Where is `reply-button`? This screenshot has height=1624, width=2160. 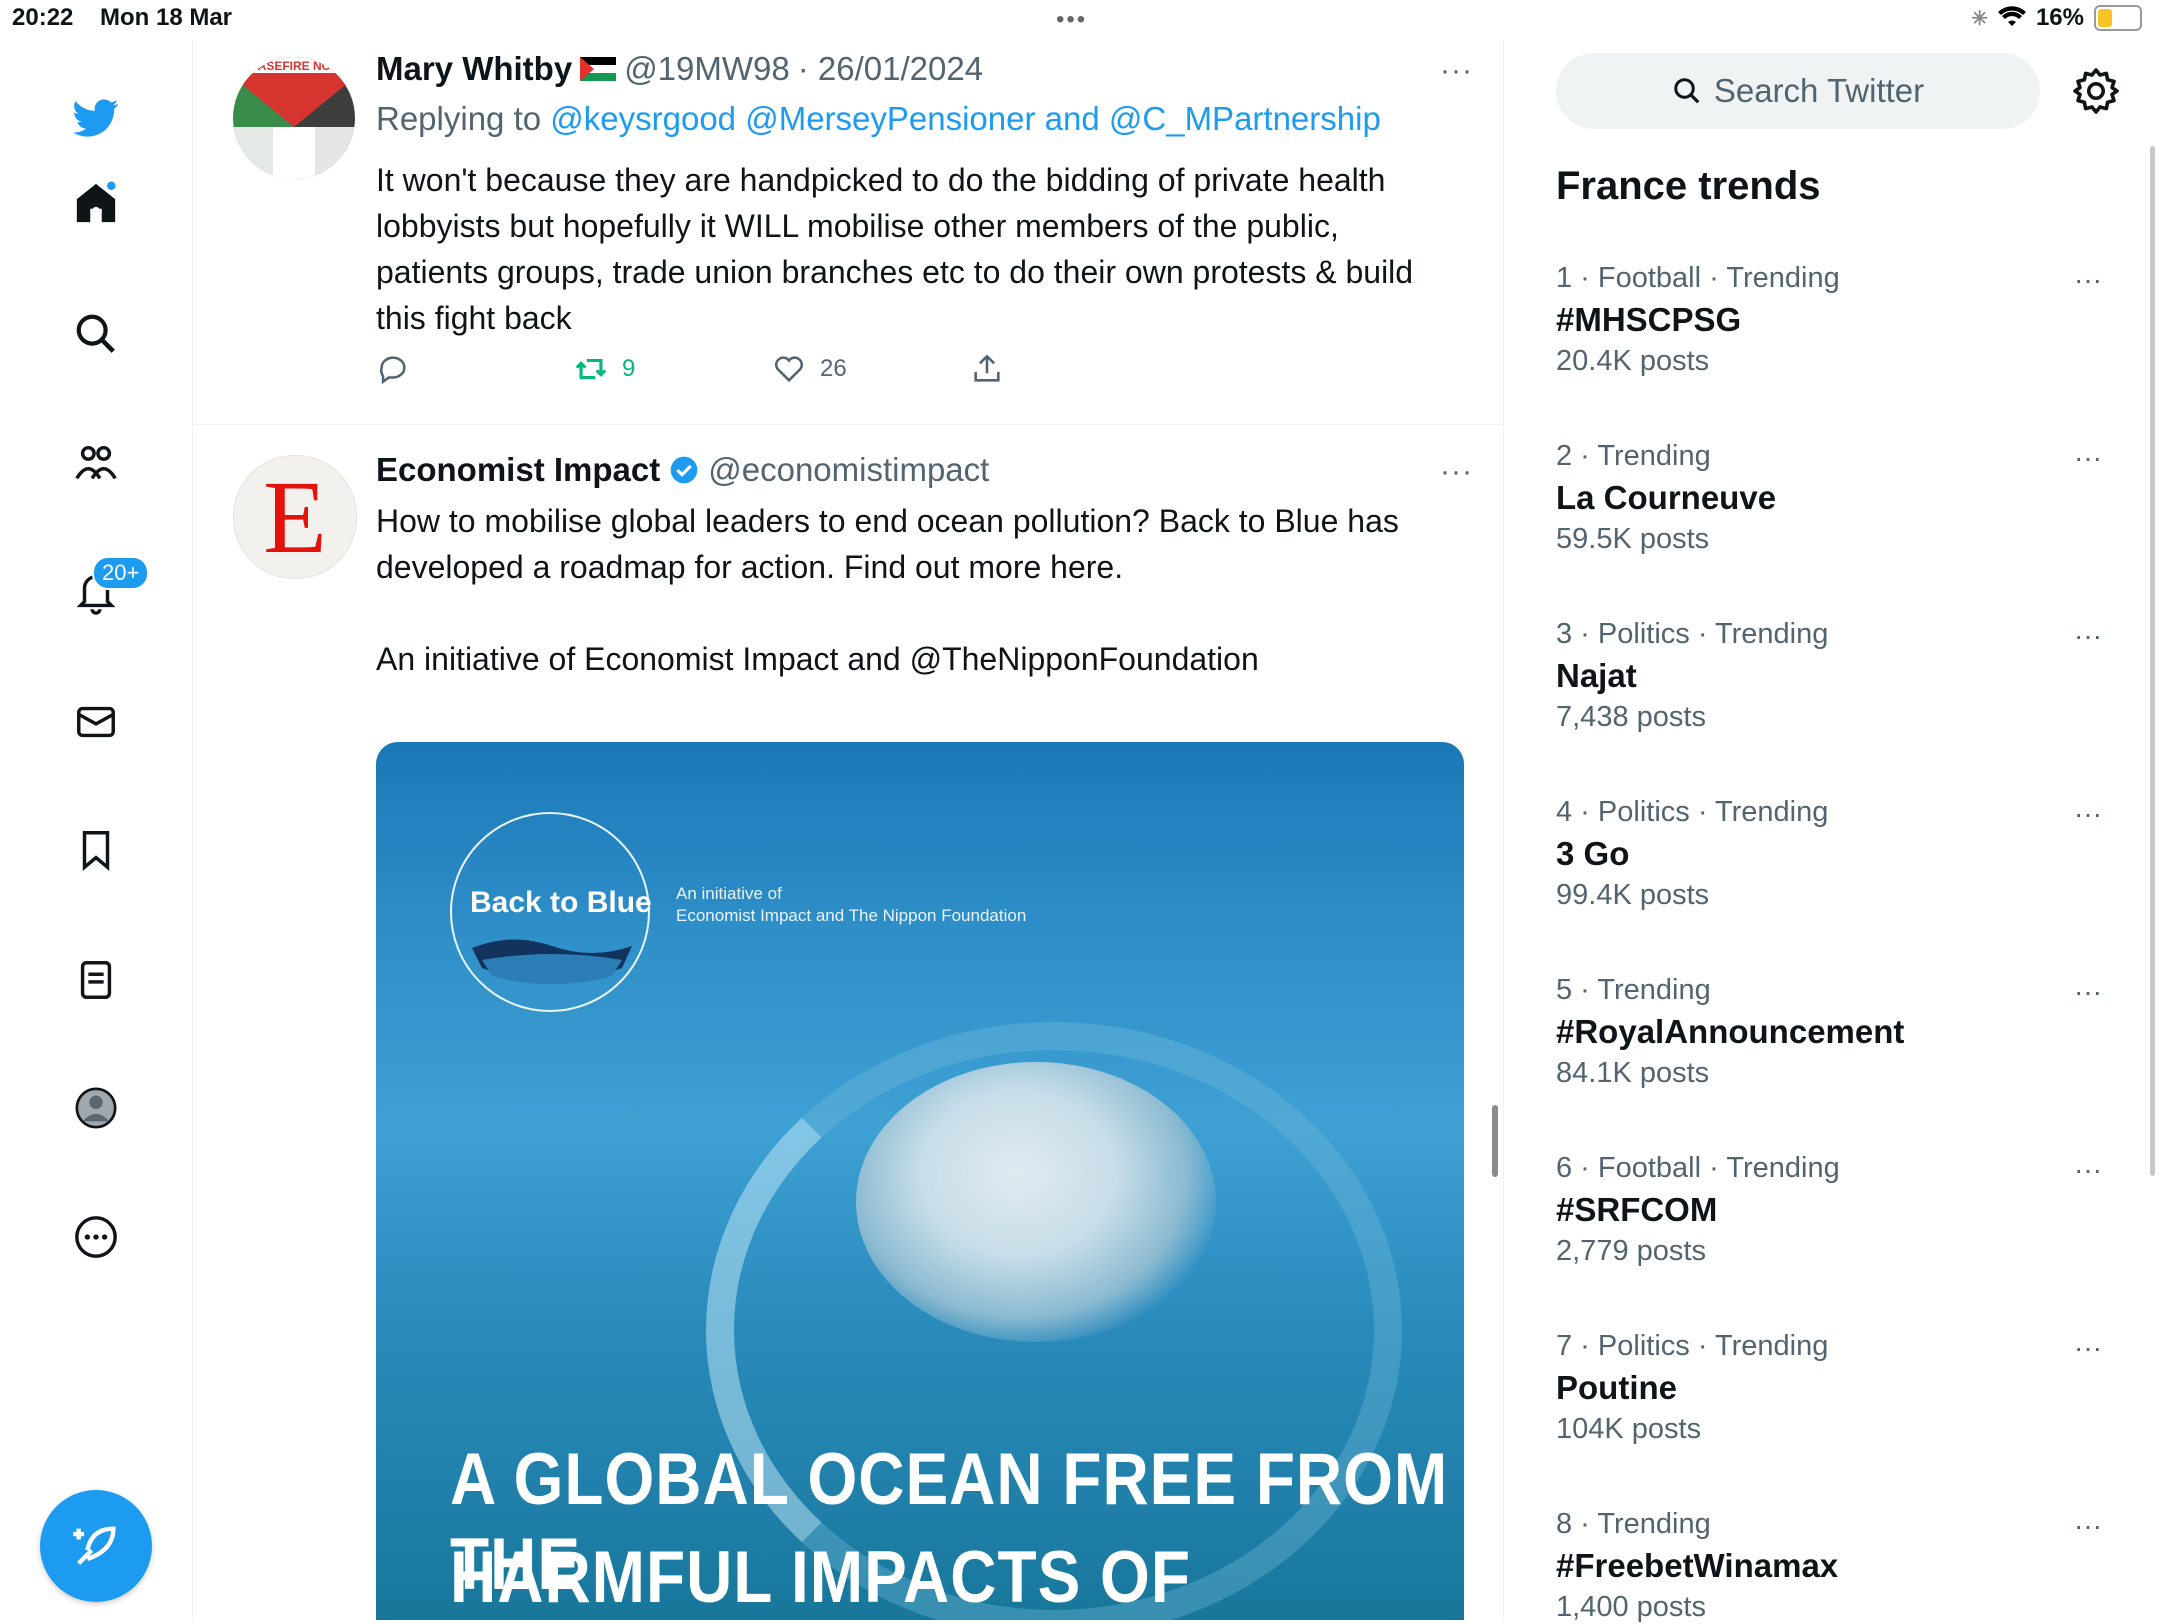 reply-button is located at coordinates (393, 369).